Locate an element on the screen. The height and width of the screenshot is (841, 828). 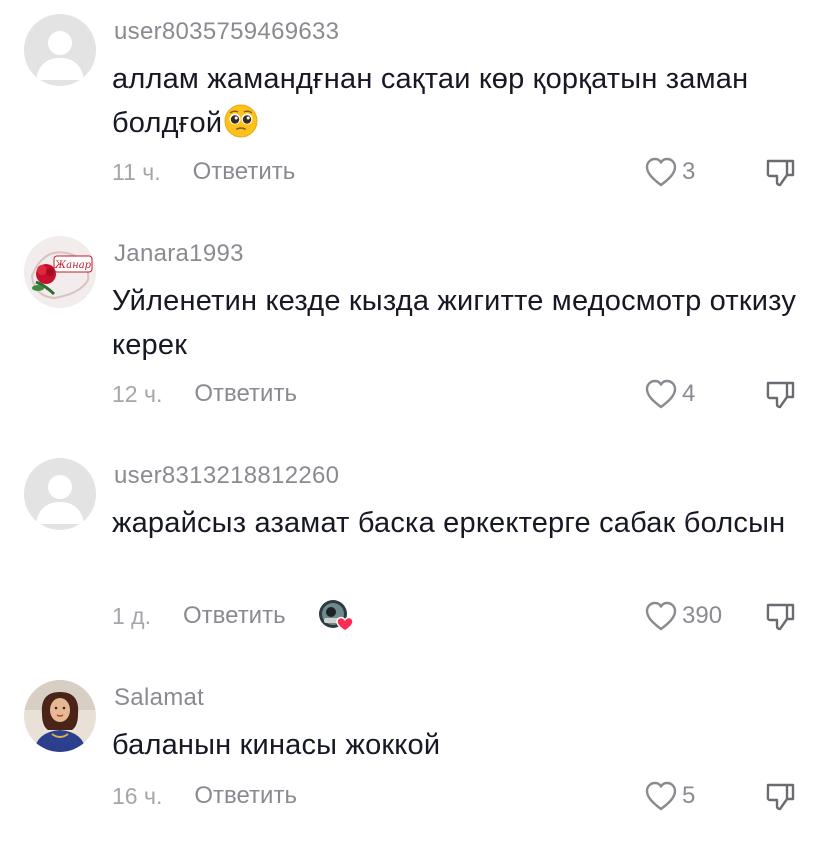
comment-username: user8313218812260 is located at coordinates (226, 476).